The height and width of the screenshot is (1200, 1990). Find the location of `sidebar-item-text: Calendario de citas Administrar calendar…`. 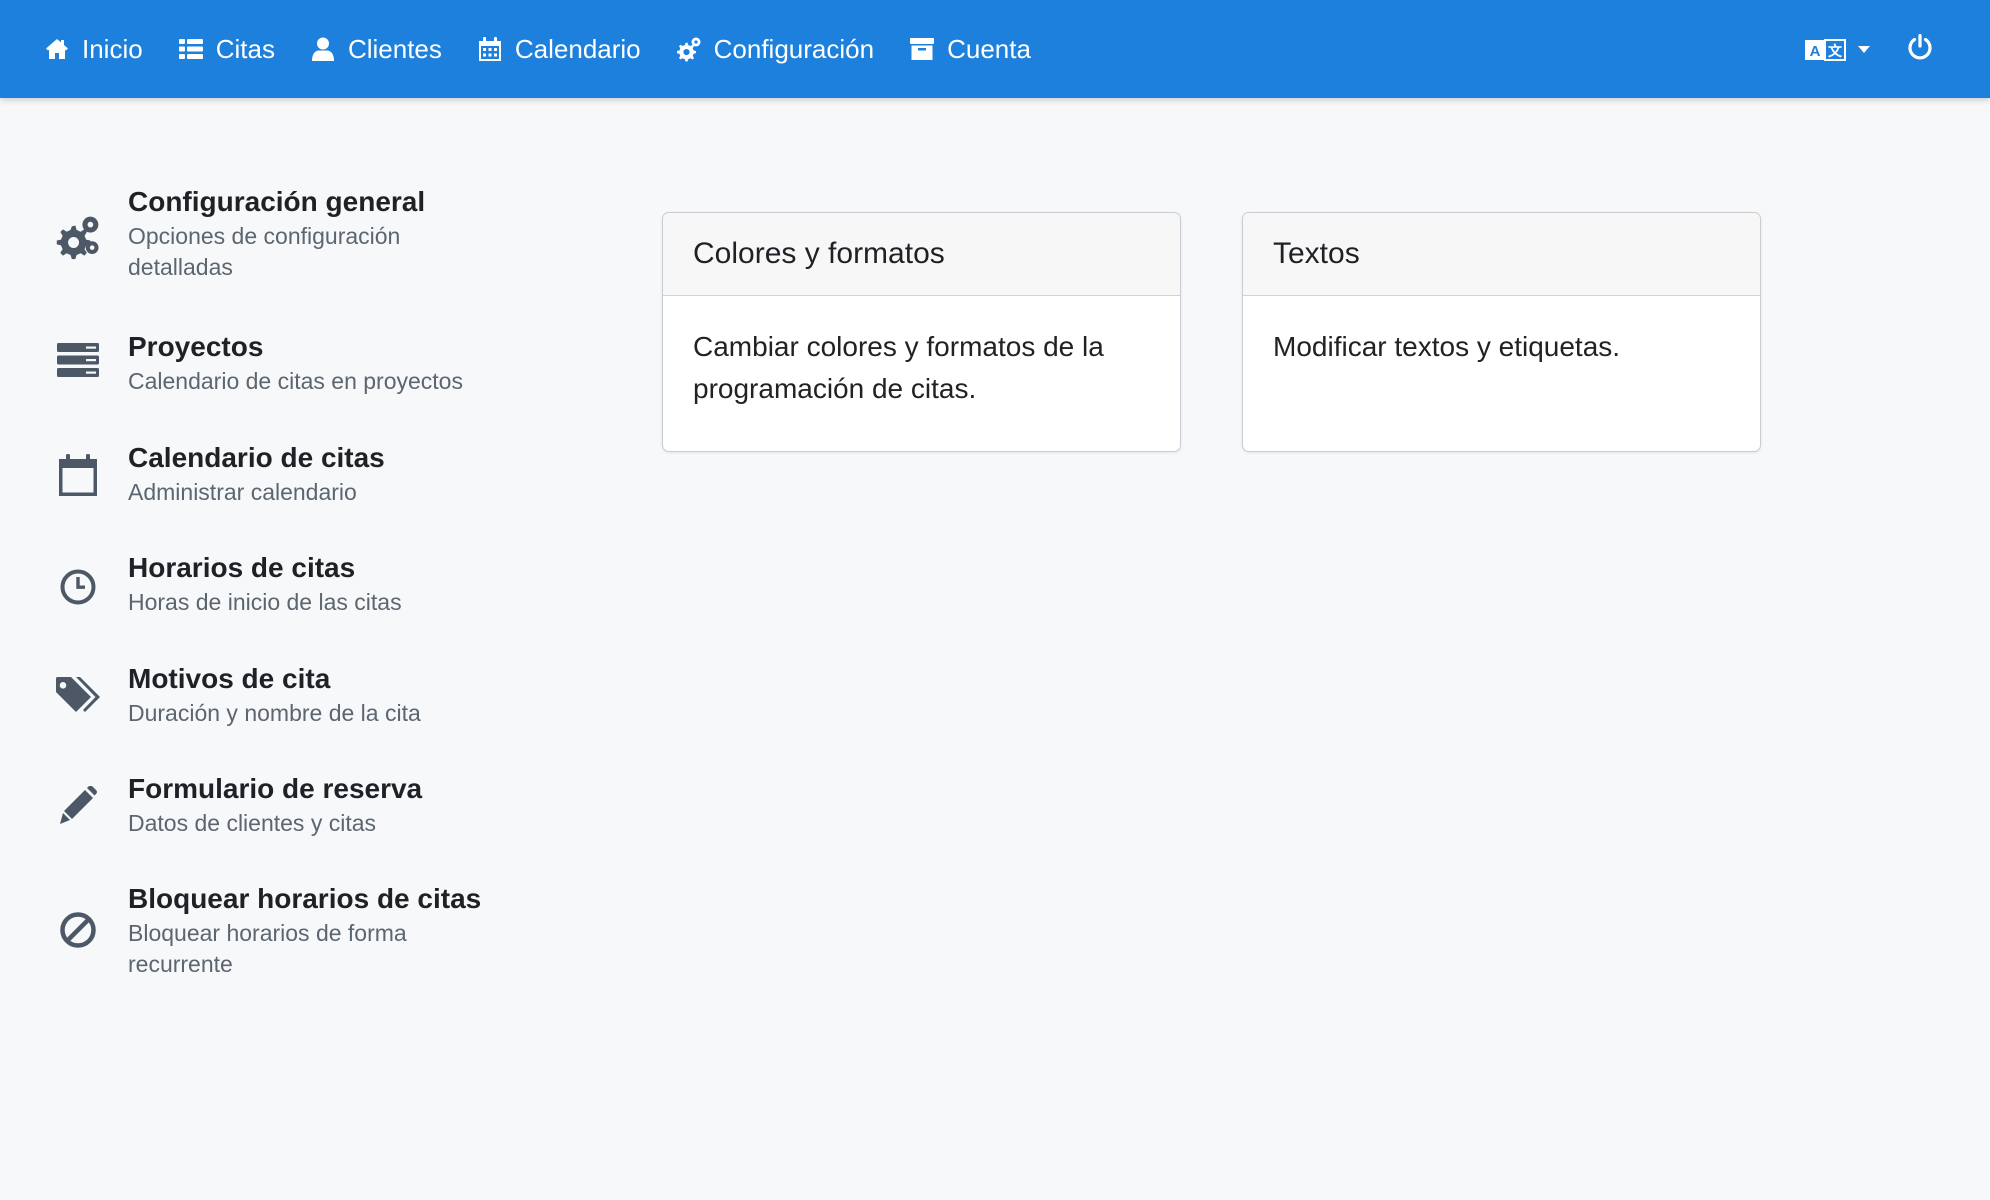

sidebar-item-text: Calendario de citas Administrar calendar… is located at coordinates (256, 474).